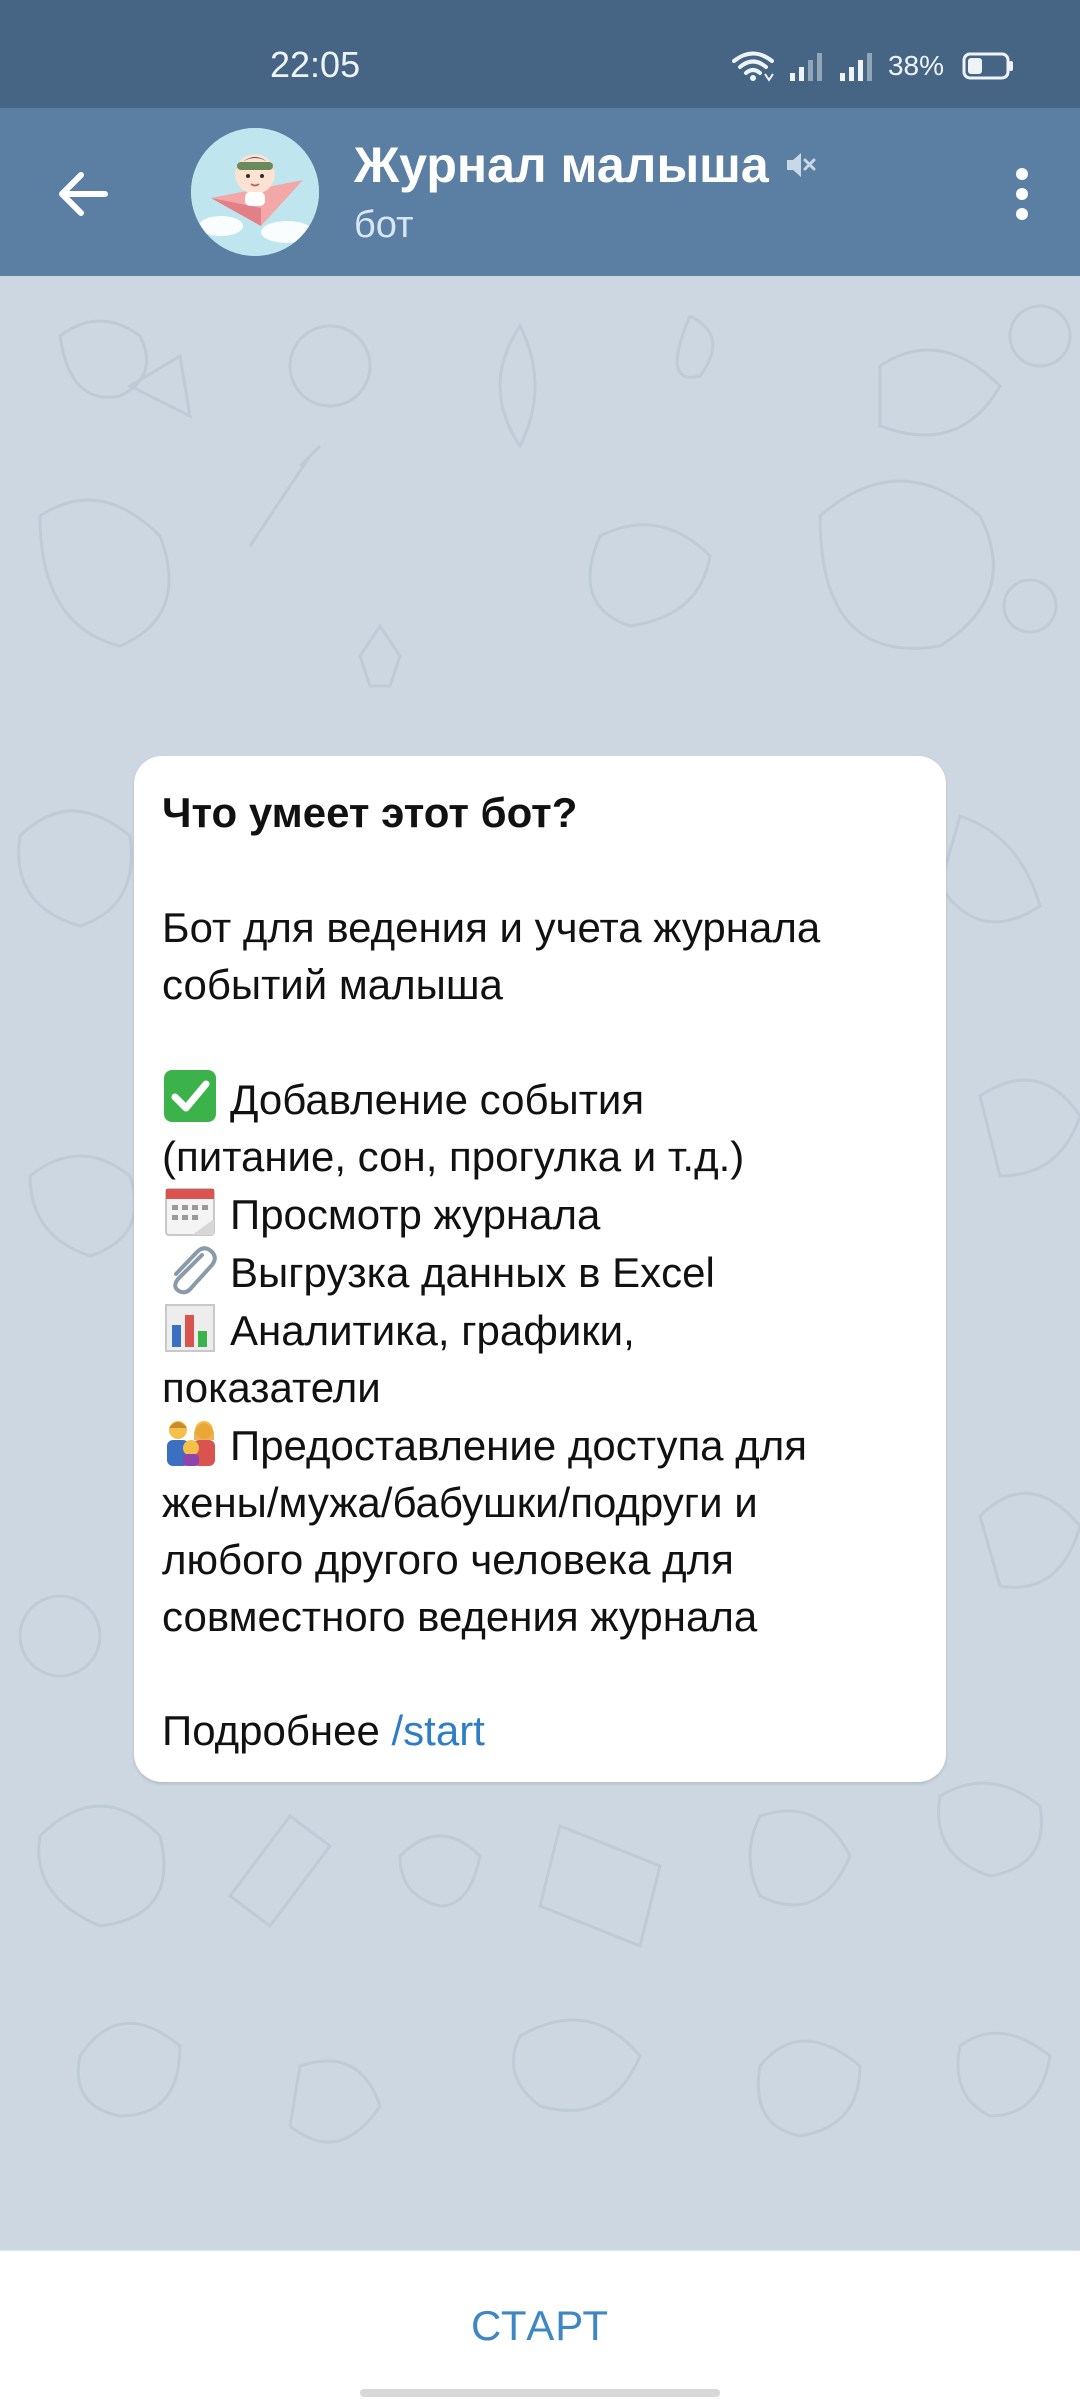  I want to click on feature-share-access-text: Предоставление доступа для, so click(518, 1445).